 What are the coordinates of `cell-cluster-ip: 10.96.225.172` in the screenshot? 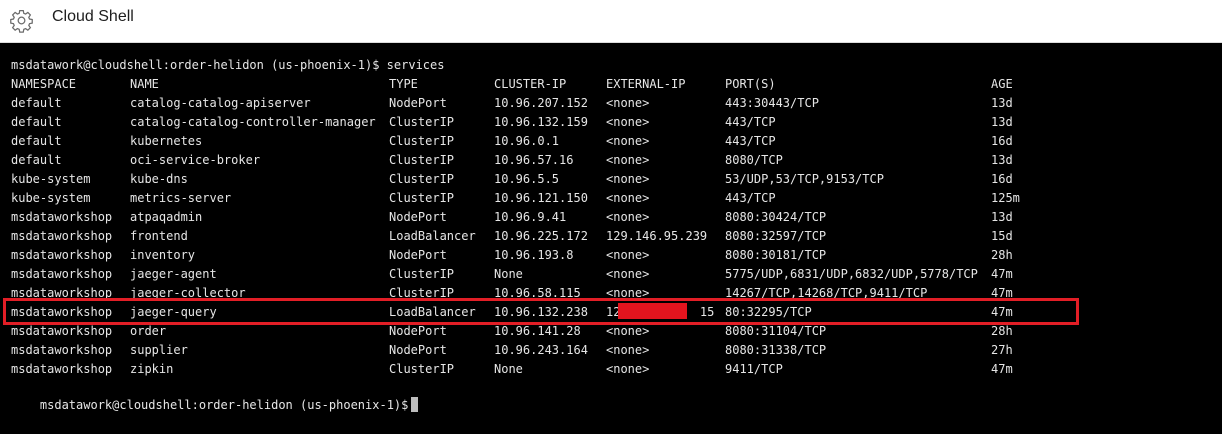 It's located at (541, 236).